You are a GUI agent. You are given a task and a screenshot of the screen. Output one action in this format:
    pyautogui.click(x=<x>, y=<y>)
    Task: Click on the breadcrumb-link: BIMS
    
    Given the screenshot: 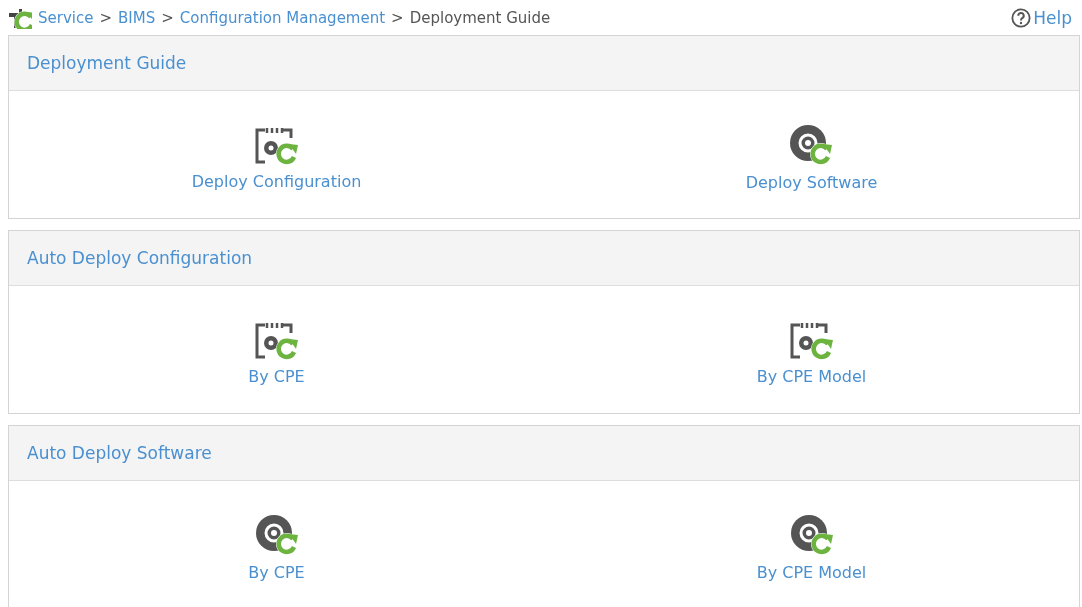 What is the action you would take?
    pyautogui.click(x=137, y=17)
    